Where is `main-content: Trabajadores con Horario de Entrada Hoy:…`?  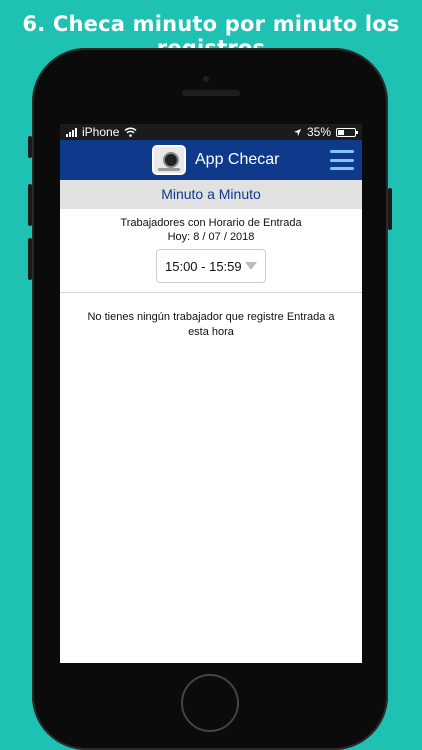 main-content: Trabajadores con Horario de Entrada Hoy:… is located at coordinates (211, 274).